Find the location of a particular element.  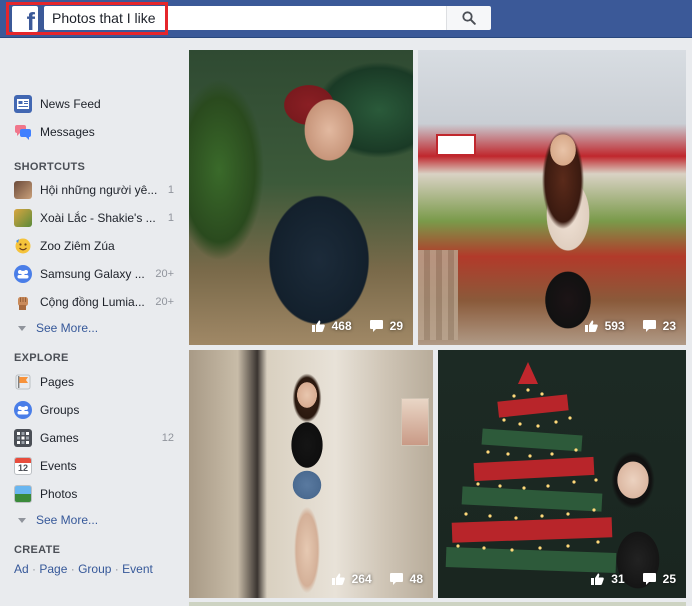

create-ad-link: Ad is located at coordinates (21, 569).